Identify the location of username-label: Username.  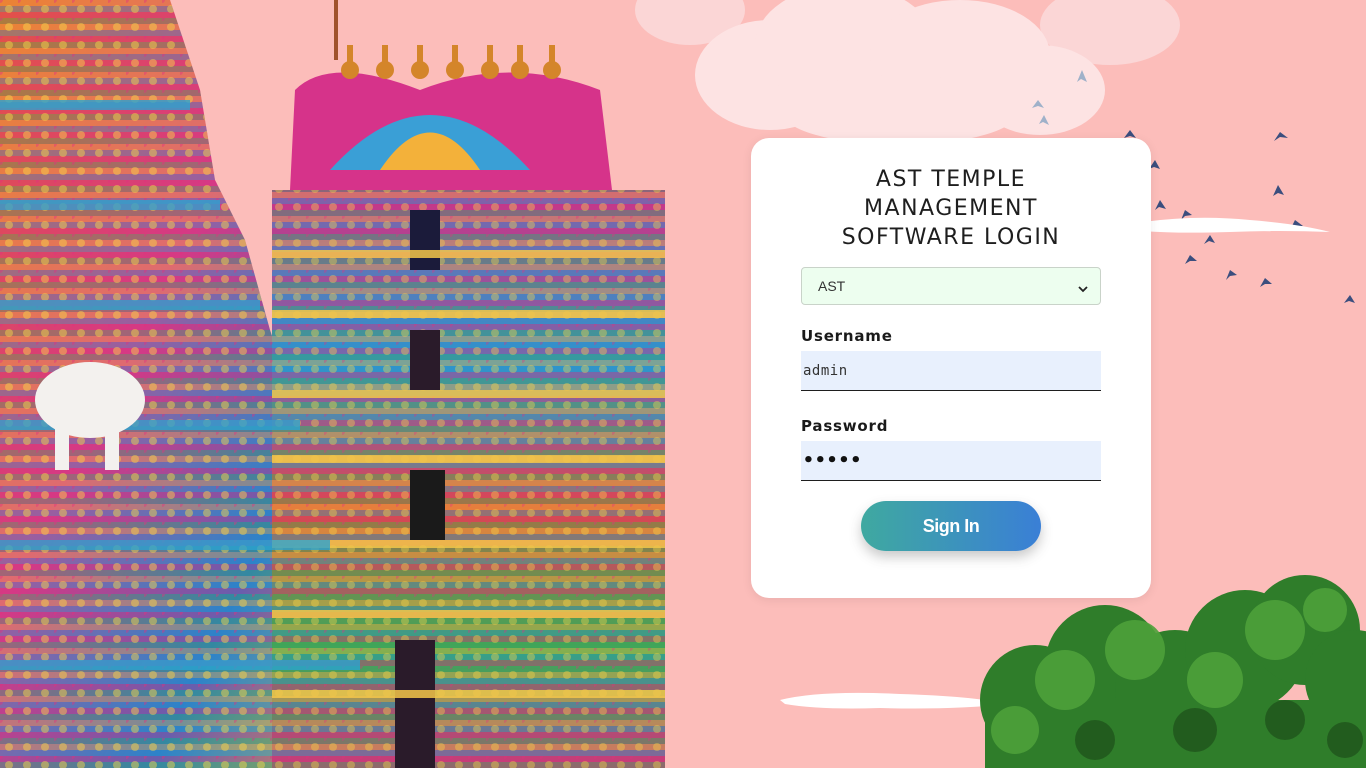
(847, 336).